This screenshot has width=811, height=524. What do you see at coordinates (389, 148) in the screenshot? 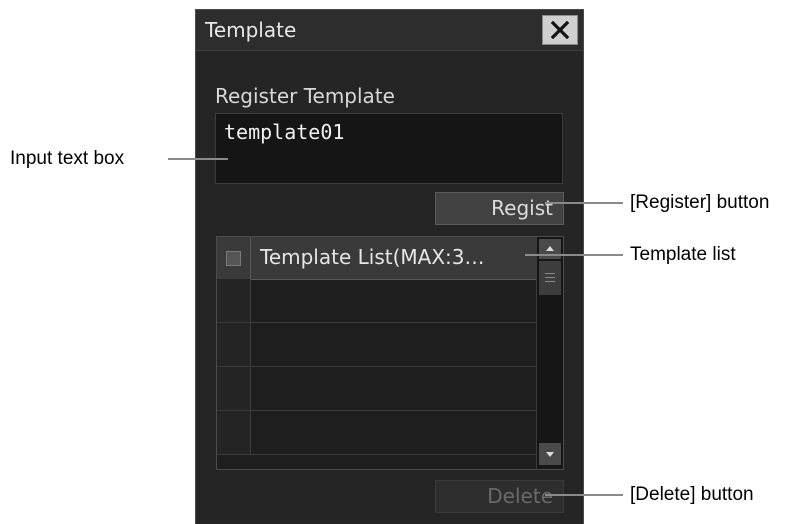
I see `template-name-input: template01` at bounding box center [389, 148].